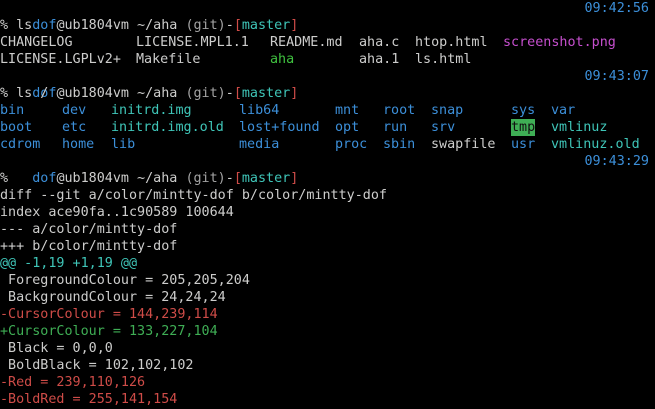 Image resolution: width=655 pixels, height=409 pixels. I want to click on command-line: % ls, so click(16, 25).